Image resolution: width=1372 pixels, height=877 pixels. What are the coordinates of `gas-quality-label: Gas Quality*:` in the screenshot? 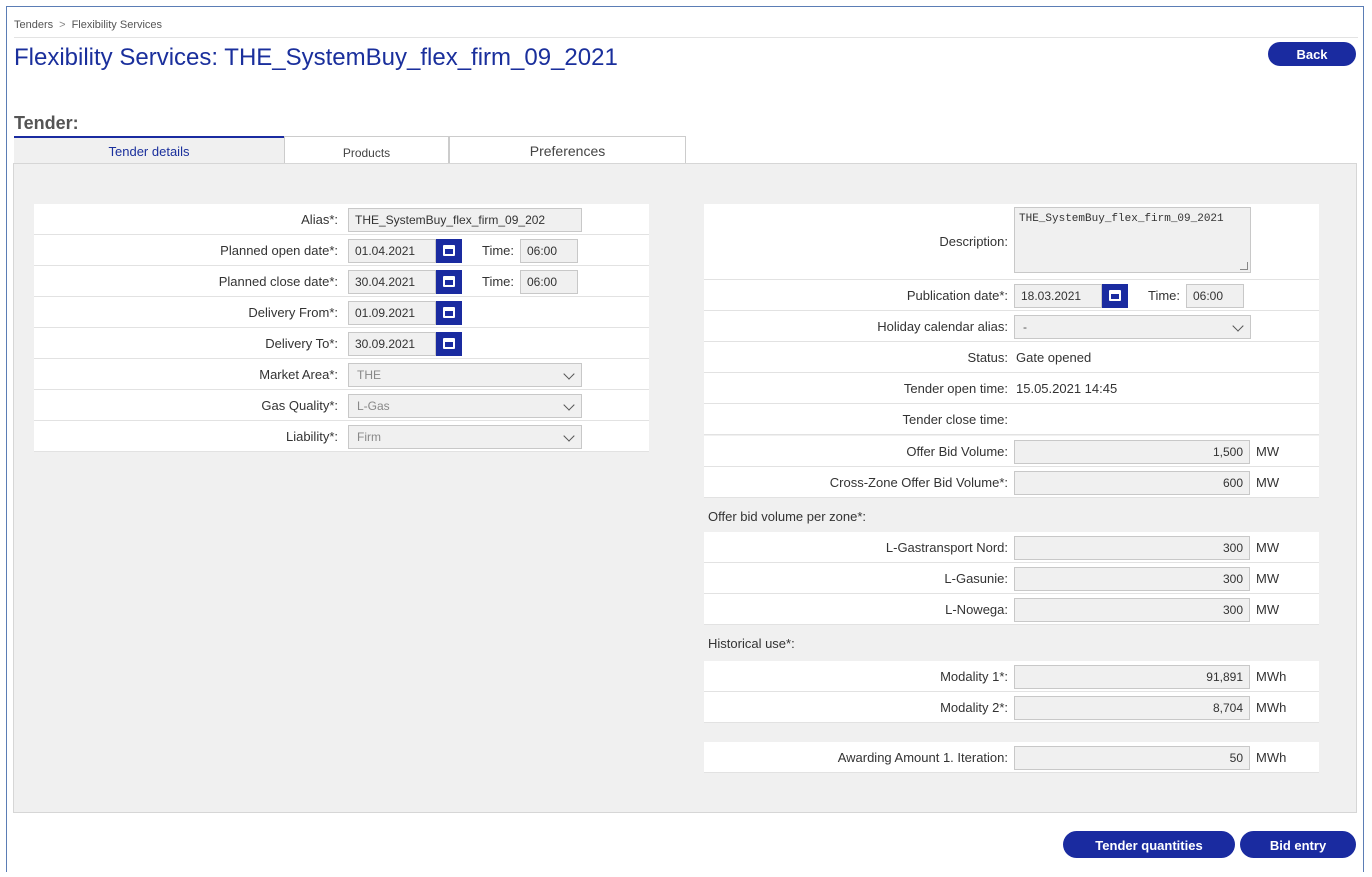 It's located at (299, 405).